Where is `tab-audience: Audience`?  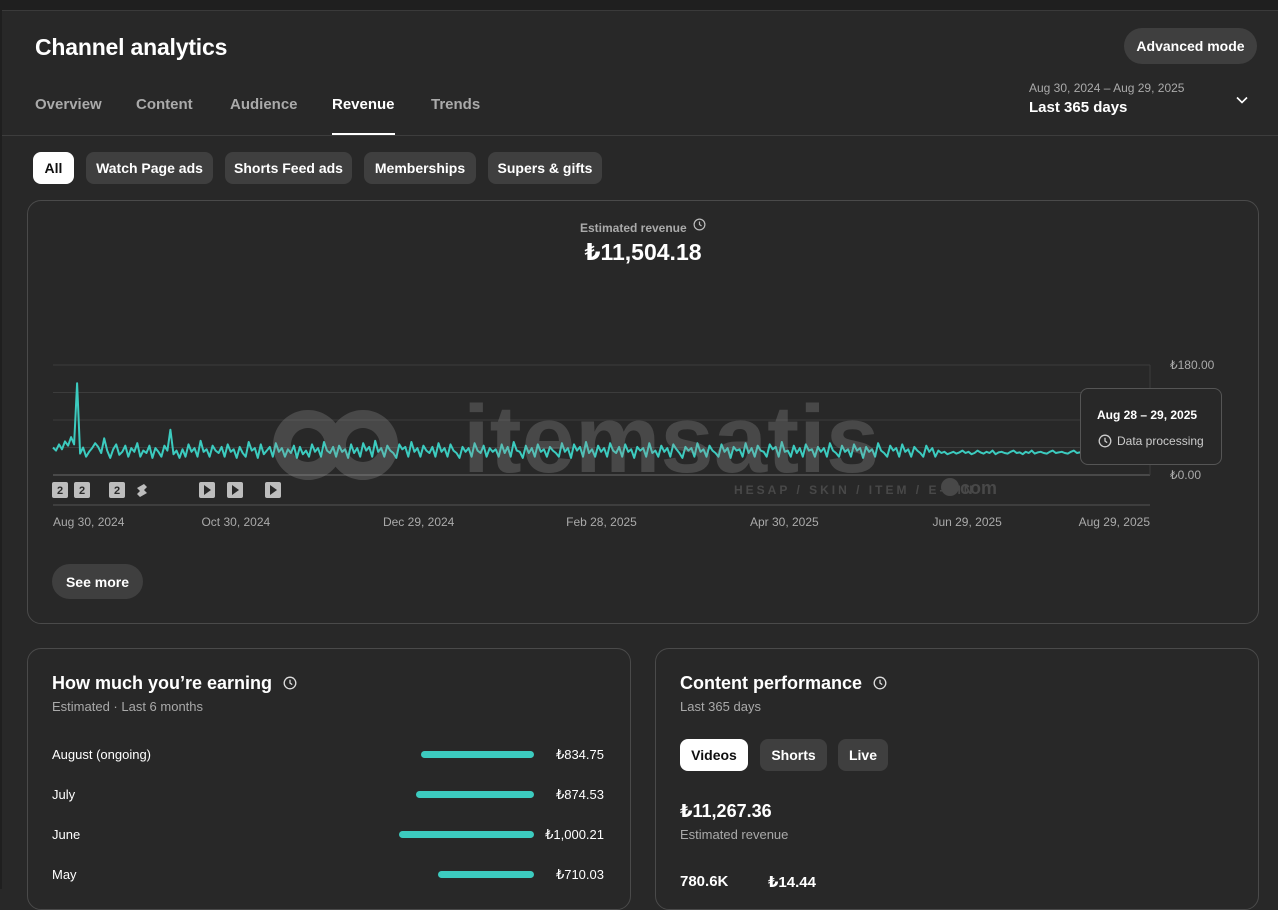
tab-audience: Audience is located at coordinates (264, 115).